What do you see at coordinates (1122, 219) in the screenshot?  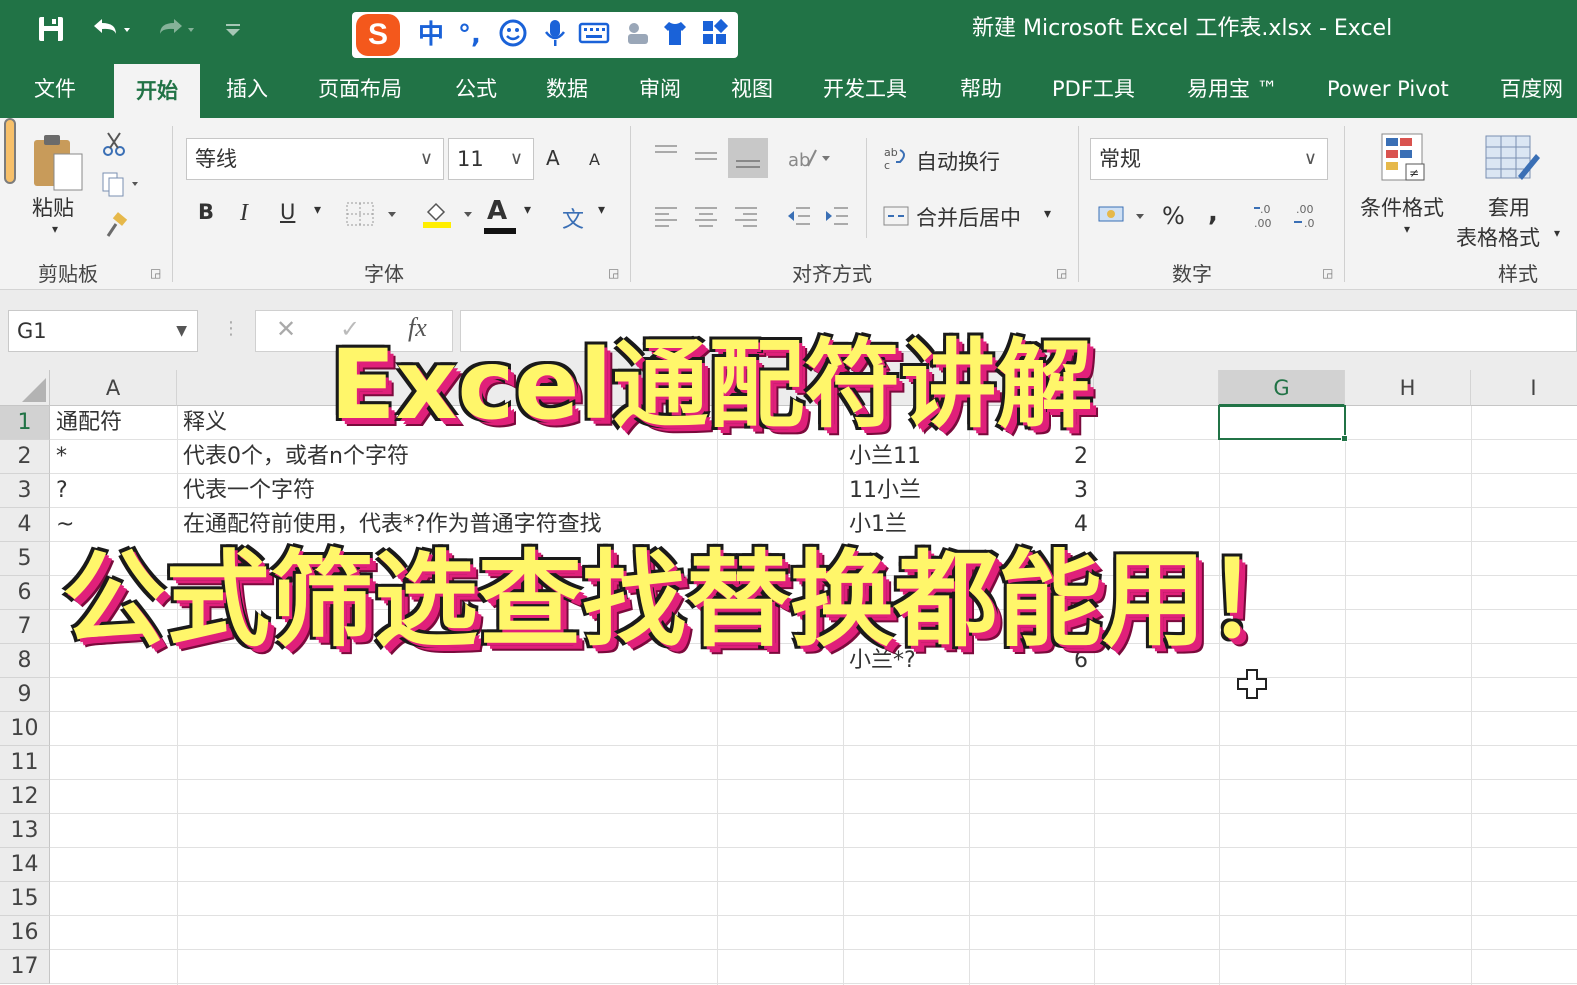 I see `accounting-format-icon` at bounding box center [1122, 219].